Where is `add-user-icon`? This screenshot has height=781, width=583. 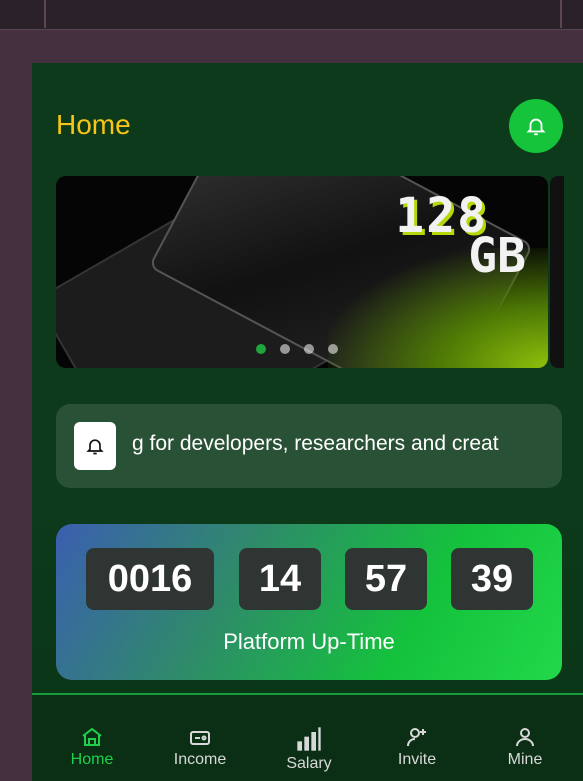 add-user-icon is located at coordinates (416, 737).